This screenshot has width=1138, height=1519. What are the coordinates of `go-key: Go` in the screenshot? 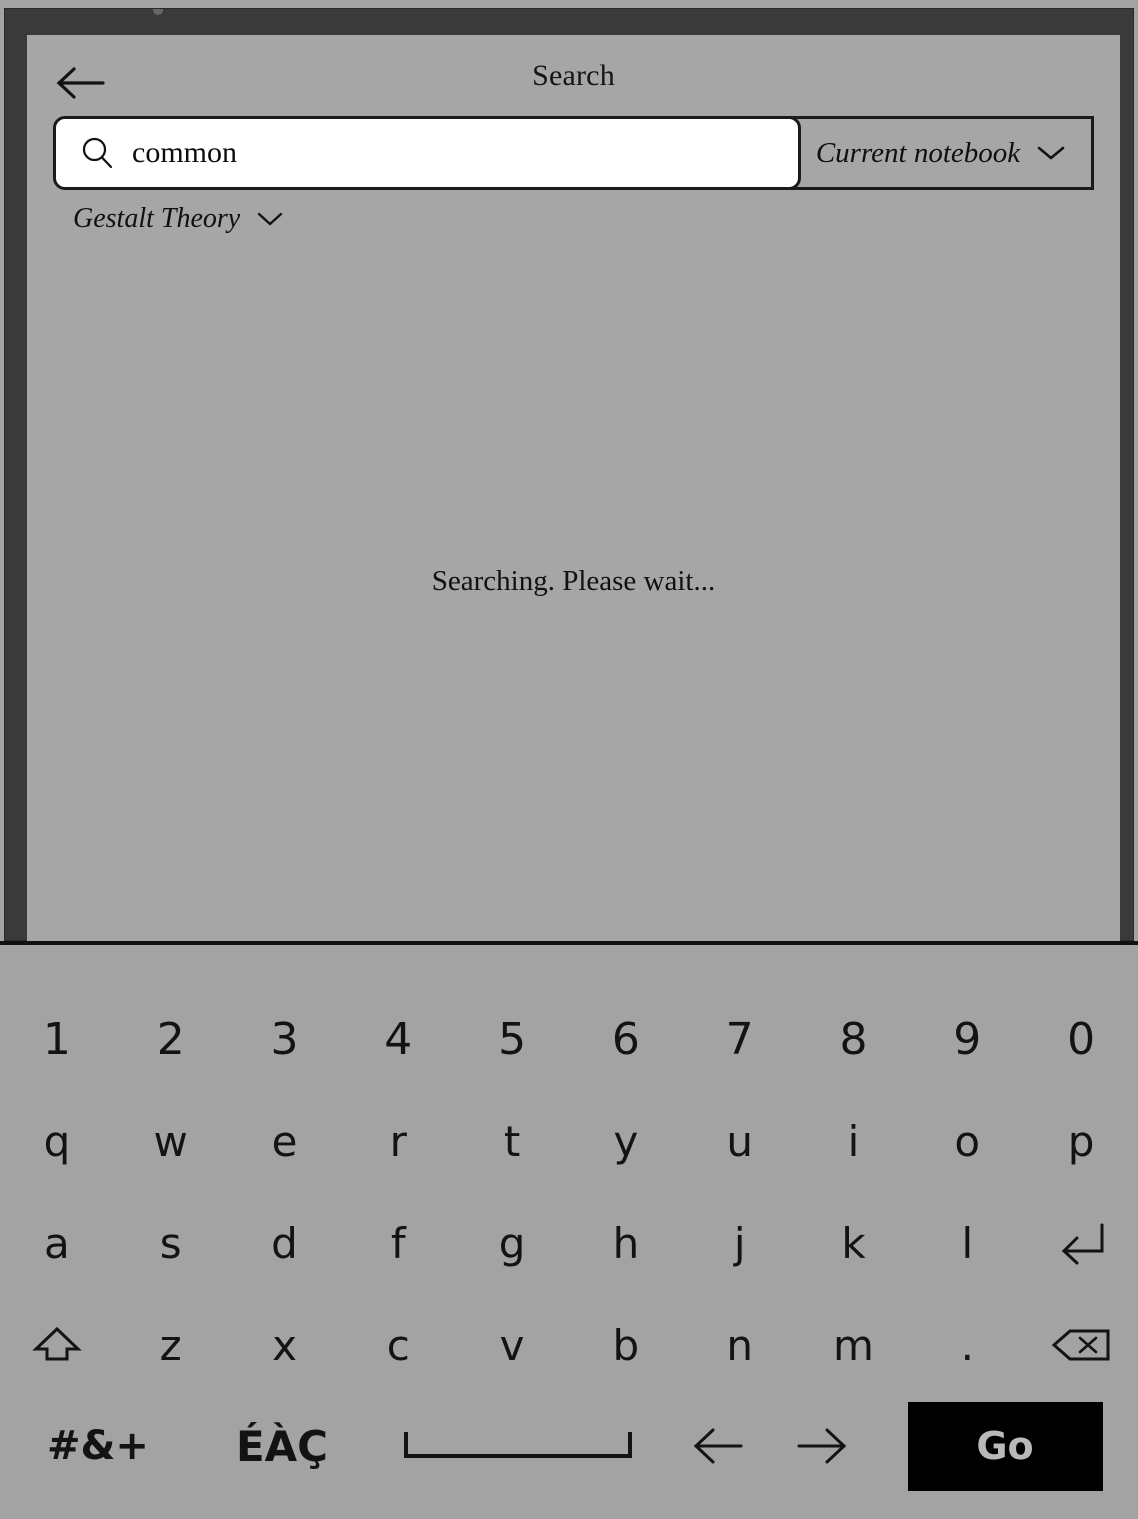 It's located at (1005, 1446).